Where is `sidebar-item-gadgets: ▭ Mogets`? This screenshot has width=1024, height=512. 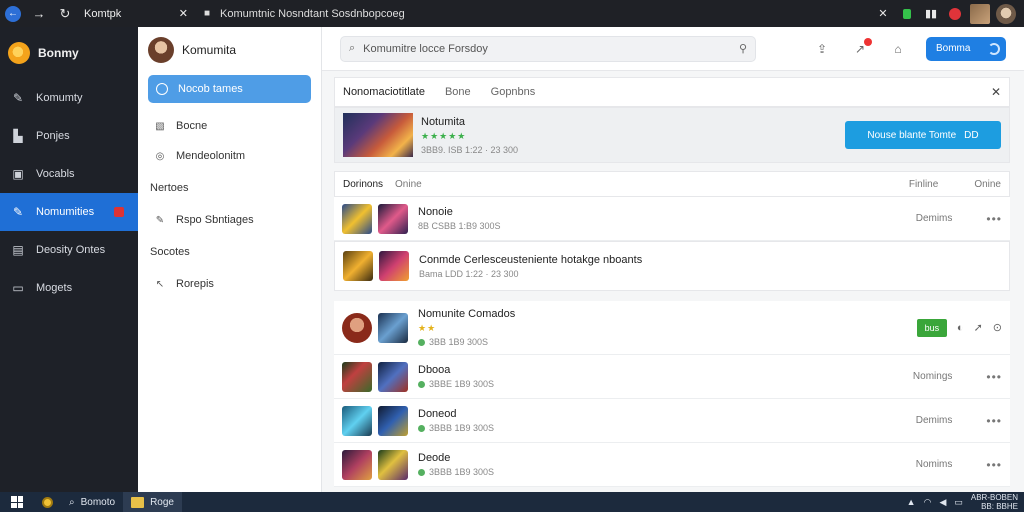
sidebar-item-gadgets: ▭ Mogets is located at coordinates (69, 288).